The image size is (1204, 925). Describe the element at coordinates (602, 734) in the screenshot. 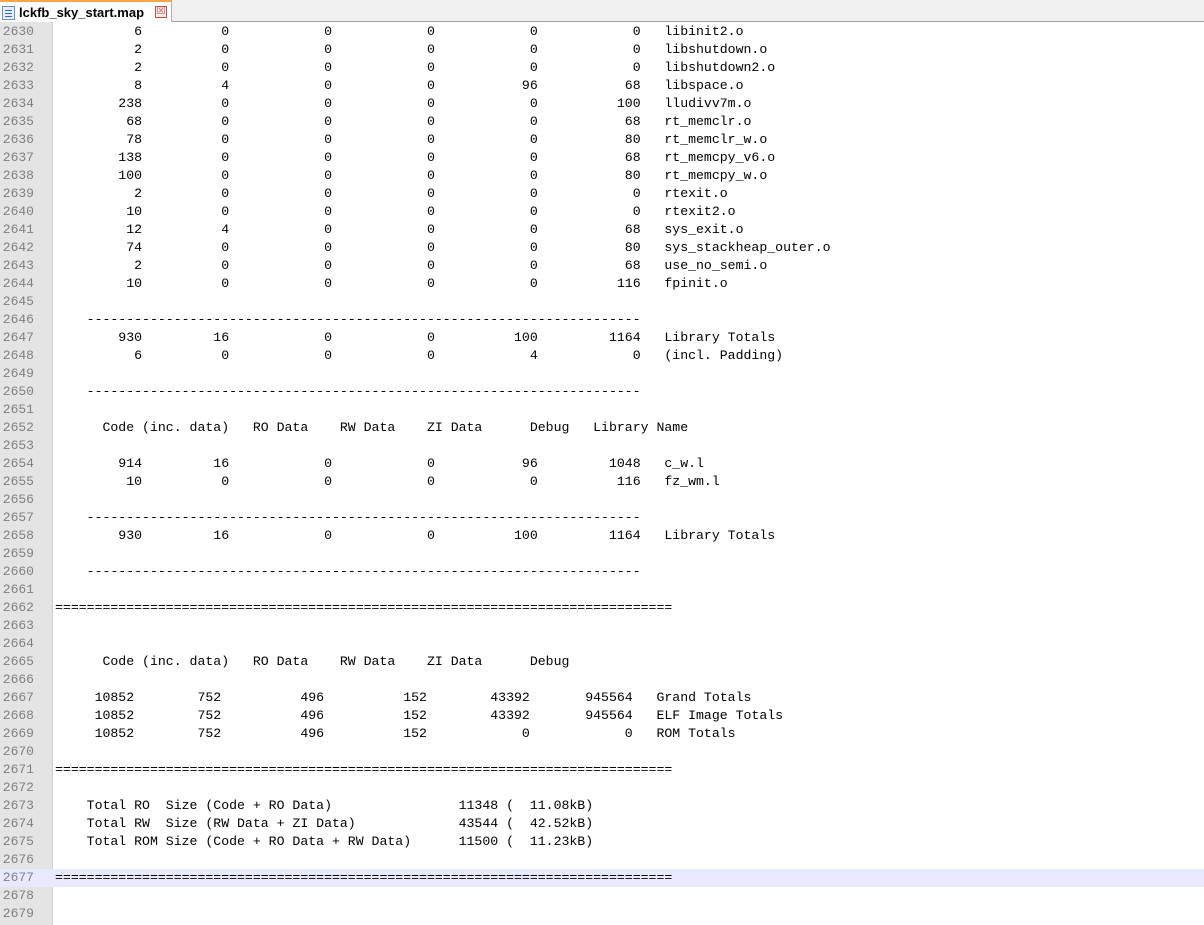

I see `code-line: 2669 10852 752 496 152 0 0 ROM Totals` at that location.